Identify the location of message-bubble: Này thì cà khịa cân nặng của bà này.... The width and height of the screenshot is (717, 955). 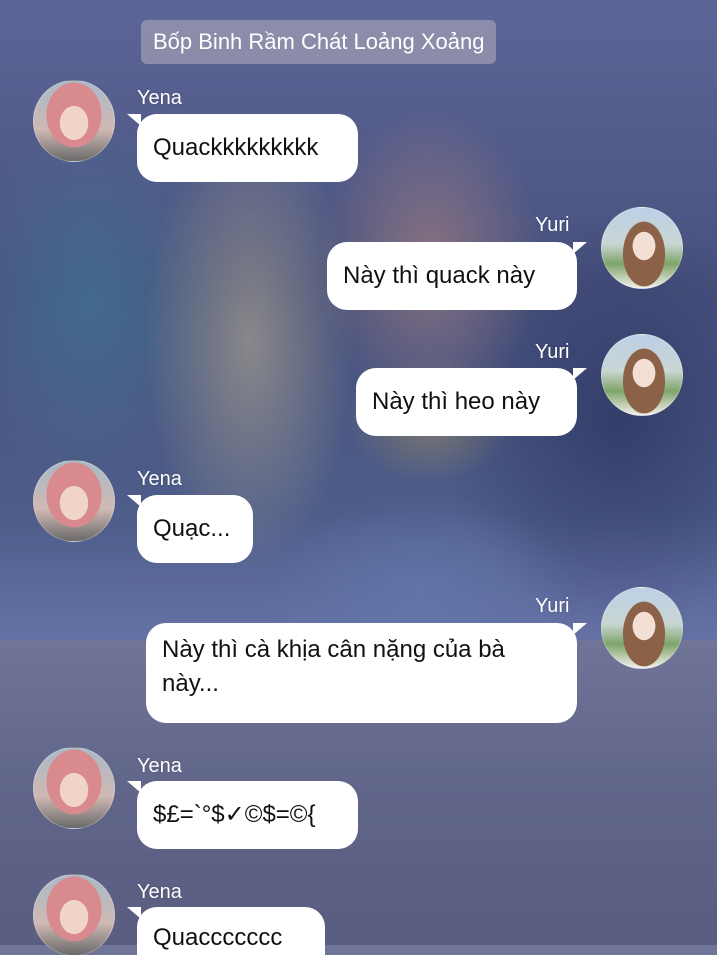
(366, 673).